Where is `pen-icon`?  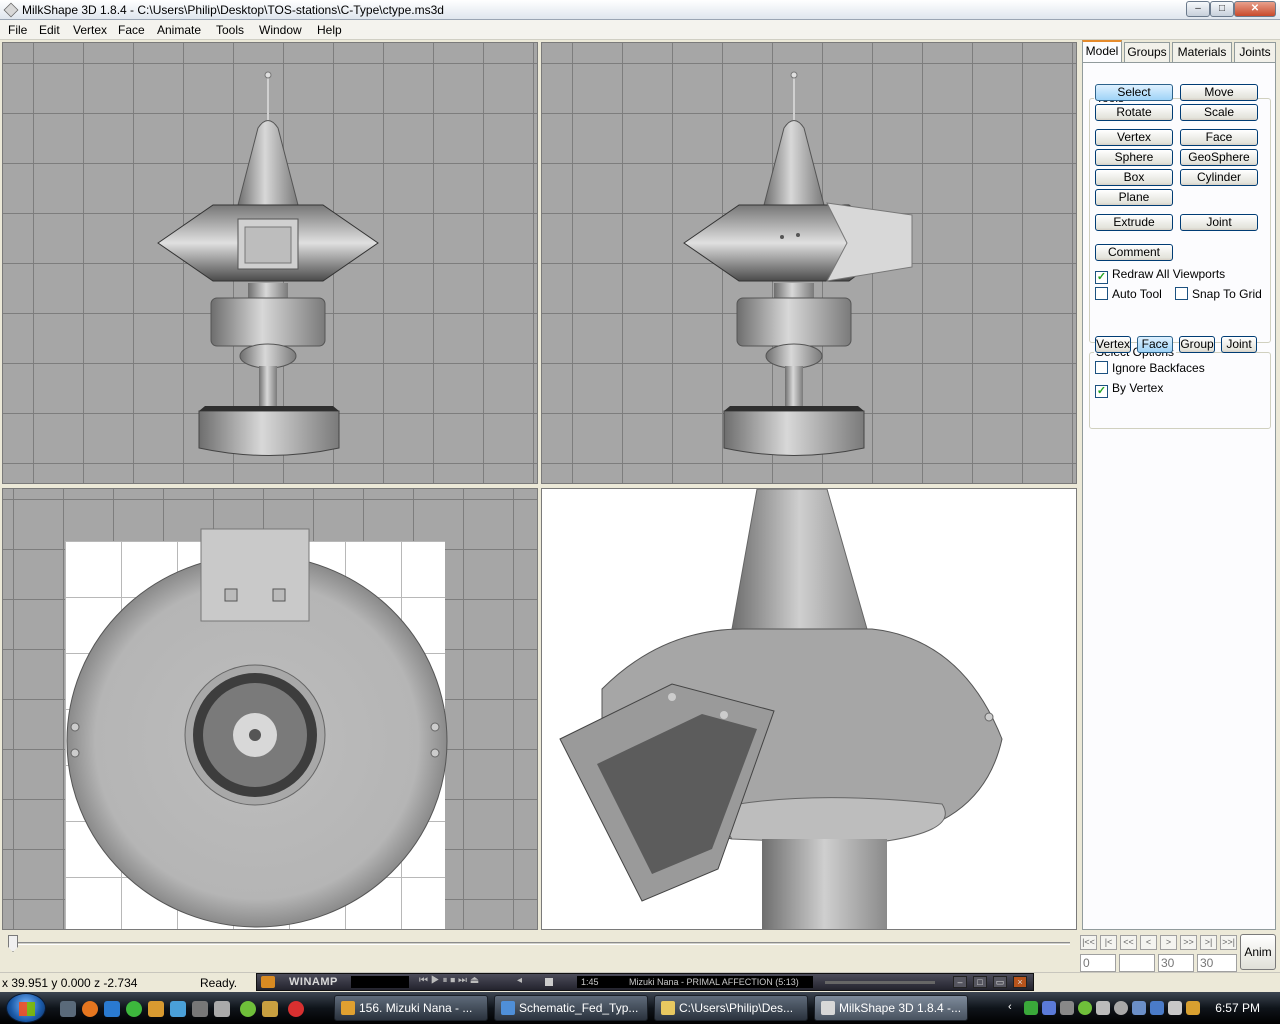 pen-icon is located at coordinates (156, 1009).